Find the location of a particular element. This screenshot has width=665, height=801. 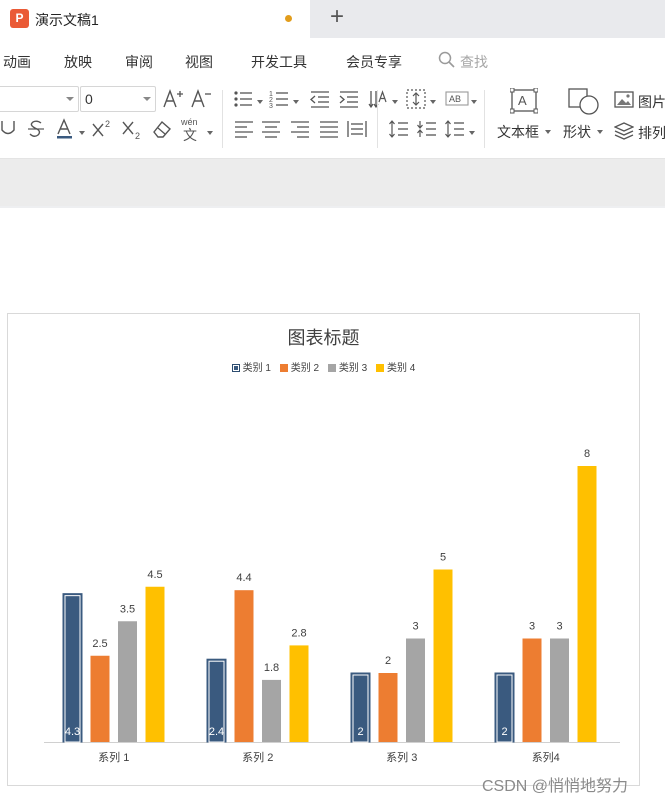

data-label-1-2: 2.4 is located at coordinates (216, 732).